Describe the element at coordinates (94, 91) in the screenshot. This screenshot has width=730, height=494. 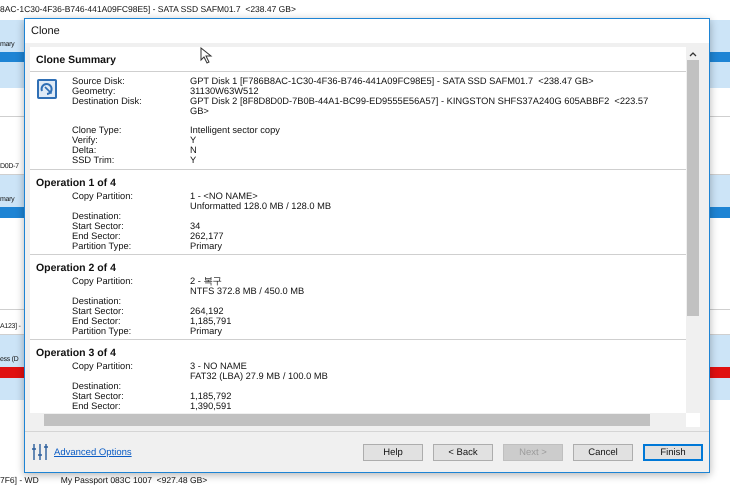
I see `field-label: Geometry:` at that location.